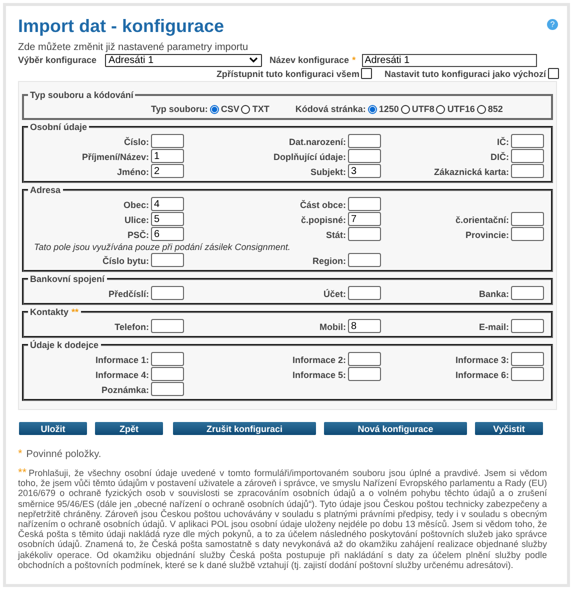  Describe the element at coordinates (319, 359) in the screenshot. I see `field-label: Informace 2:` at that location.